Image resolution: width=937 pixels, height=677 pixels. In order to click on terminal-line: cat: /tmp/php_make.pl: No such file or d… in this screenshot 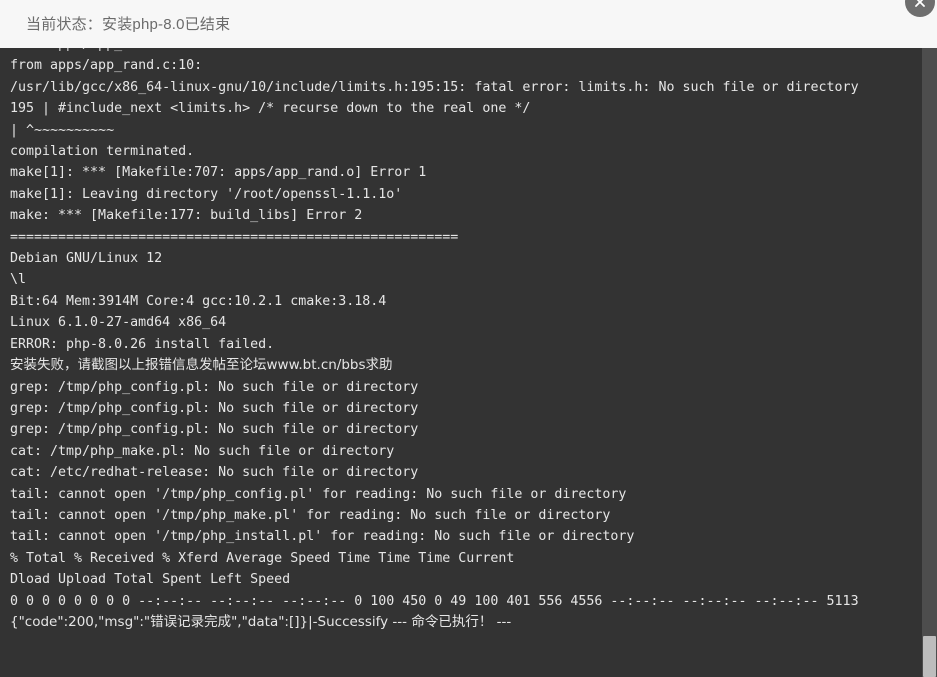, I will do `click(202, 451)`.